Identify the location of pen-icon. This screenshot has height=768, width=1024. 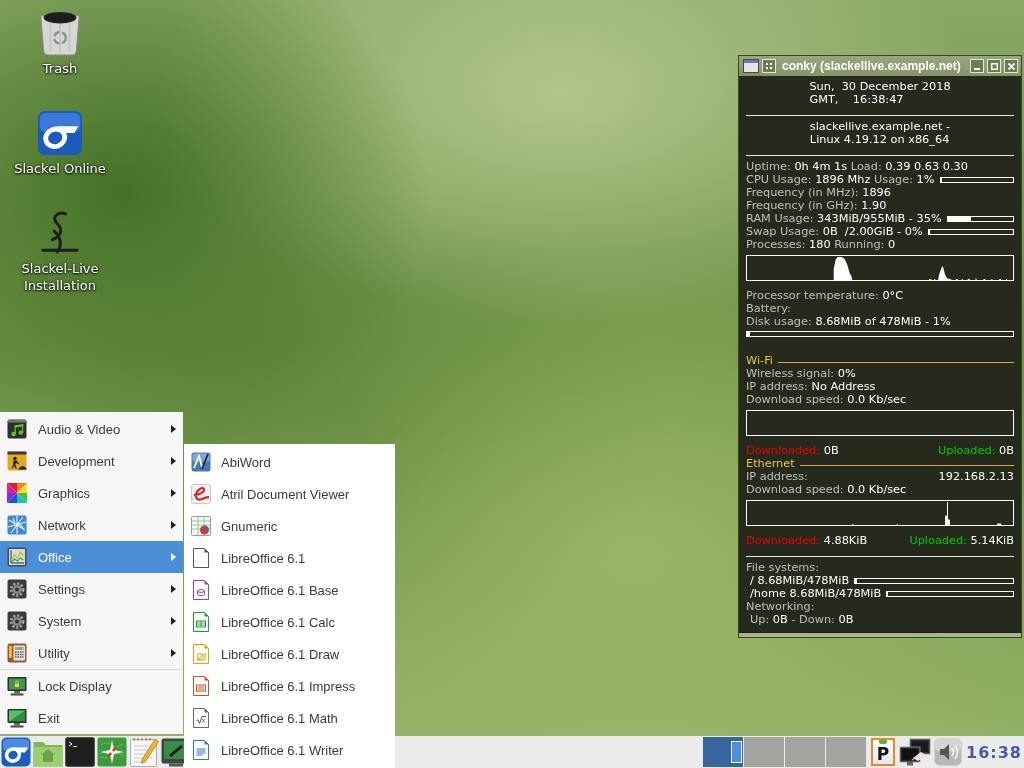
(201, 462).